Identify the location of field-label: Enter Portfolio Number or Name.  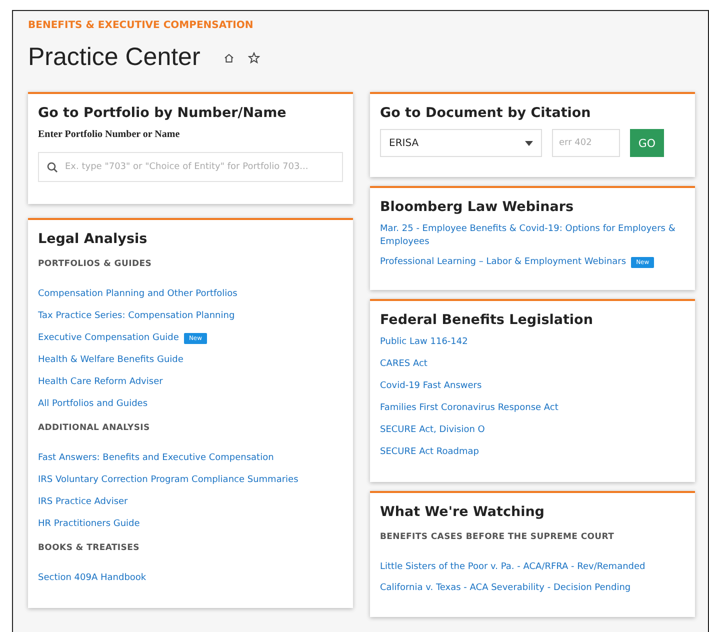
(109, 134).